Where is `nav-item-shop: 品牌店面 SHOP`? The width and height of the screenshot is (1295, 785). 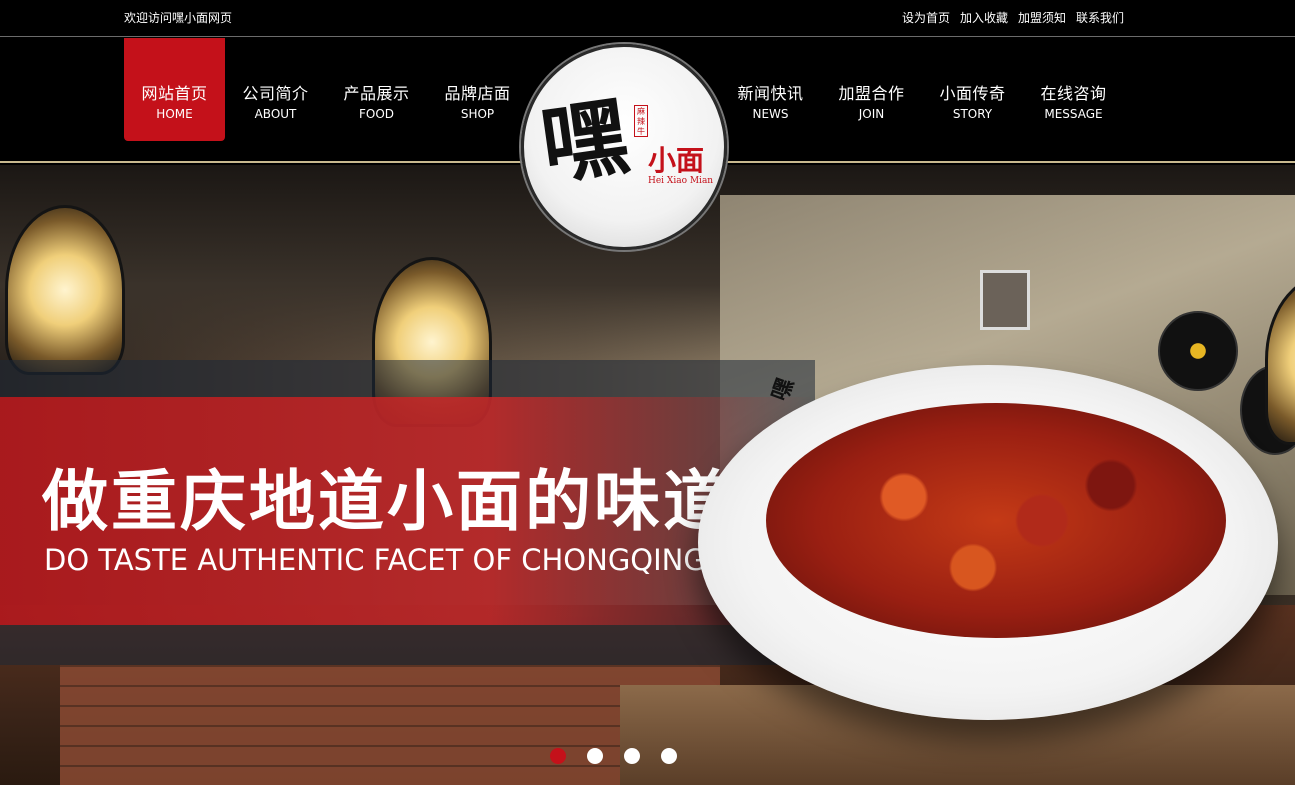 nav-item-shop: 品牌店面 SHOP is located at coordinates (477, 89).